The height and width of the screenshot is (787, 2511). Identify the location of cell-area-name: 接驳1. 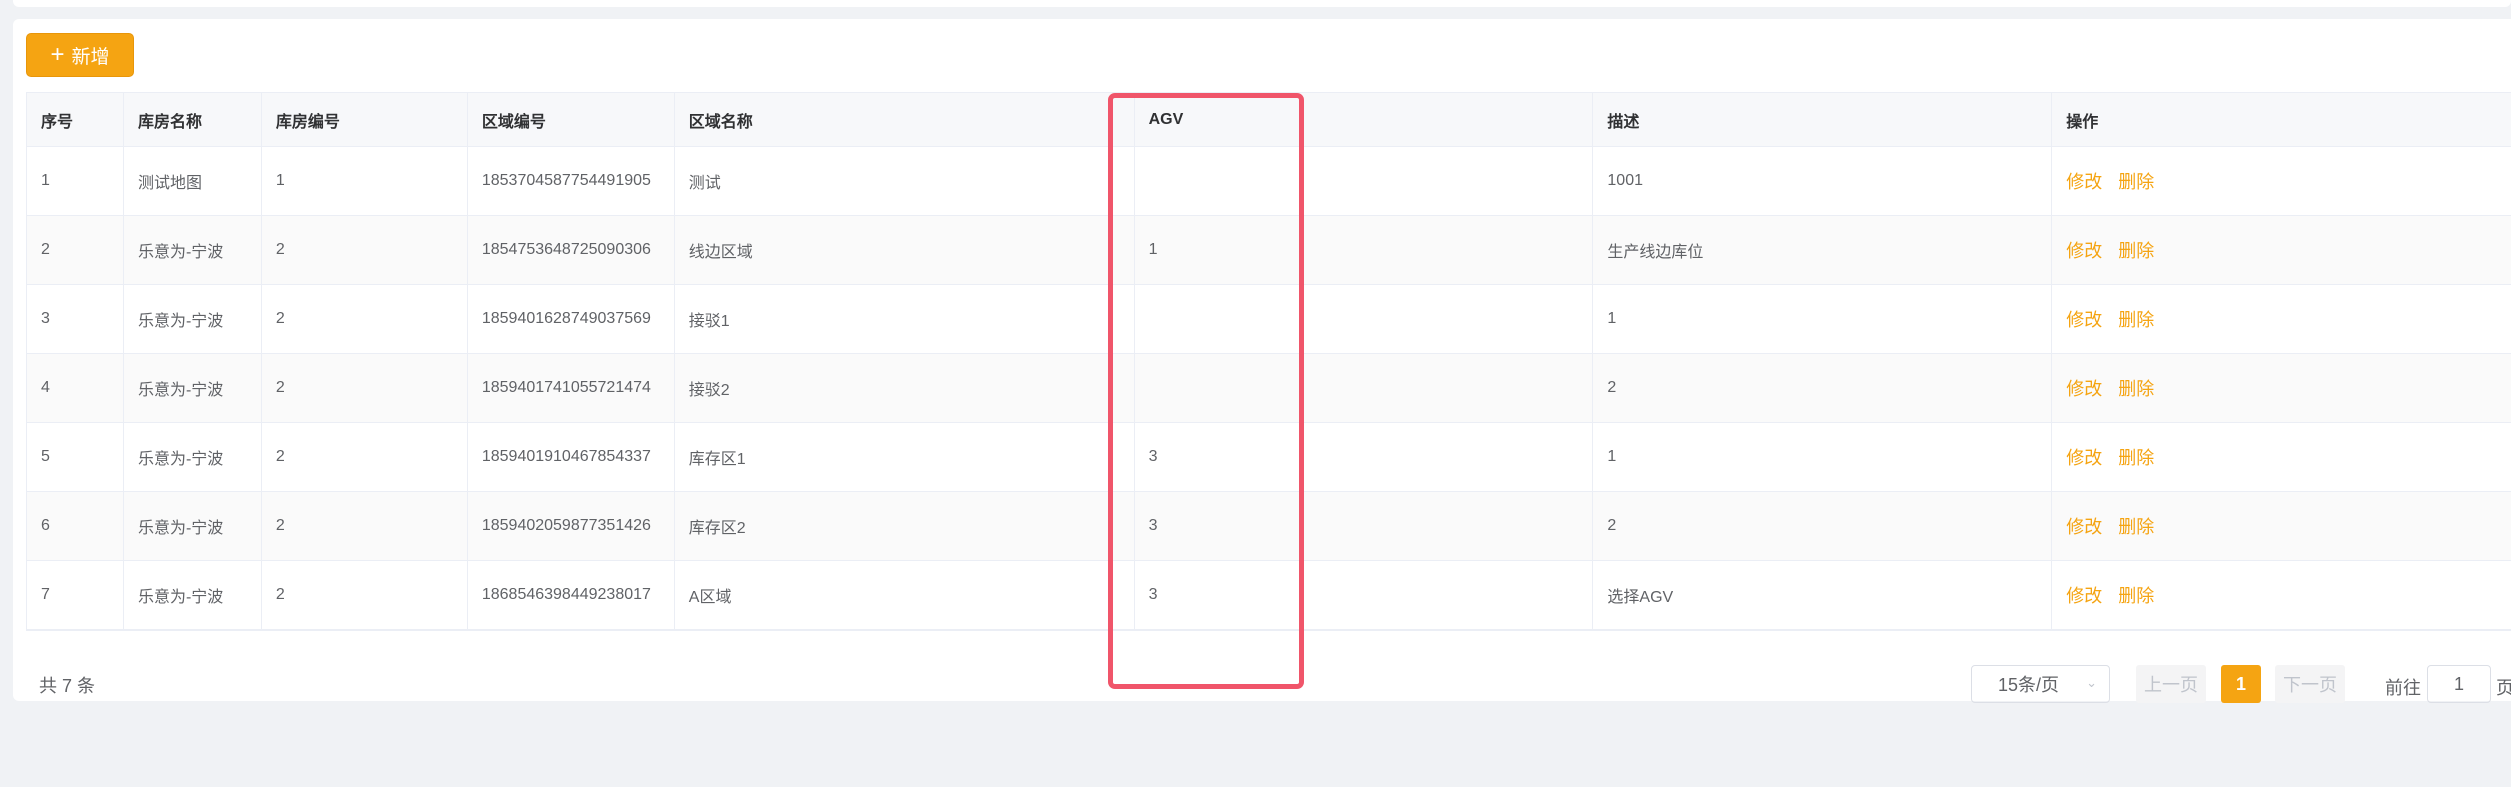
(905, 319).